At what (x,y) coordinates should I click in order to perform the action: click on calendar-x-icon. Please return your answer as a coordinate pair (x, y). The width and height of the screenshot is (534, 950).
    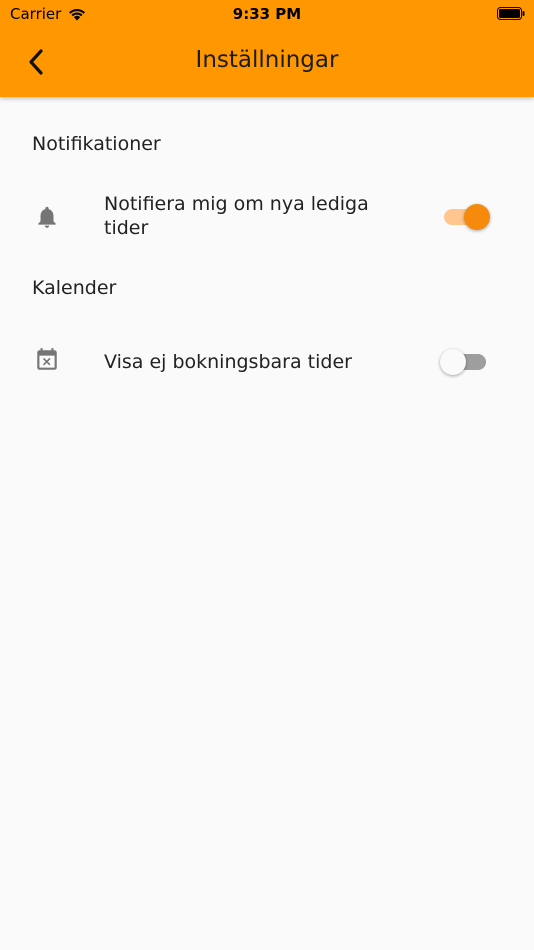
    Looking at the image, I should click on (47, 359).